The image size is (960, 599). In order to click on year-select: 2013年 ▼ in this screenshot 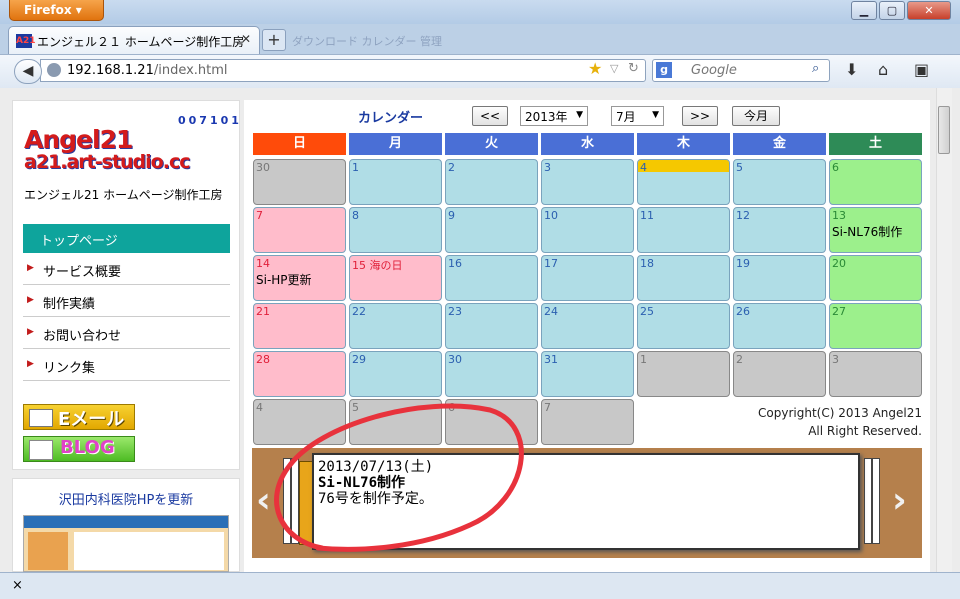, I will do `click(554, 116)`.